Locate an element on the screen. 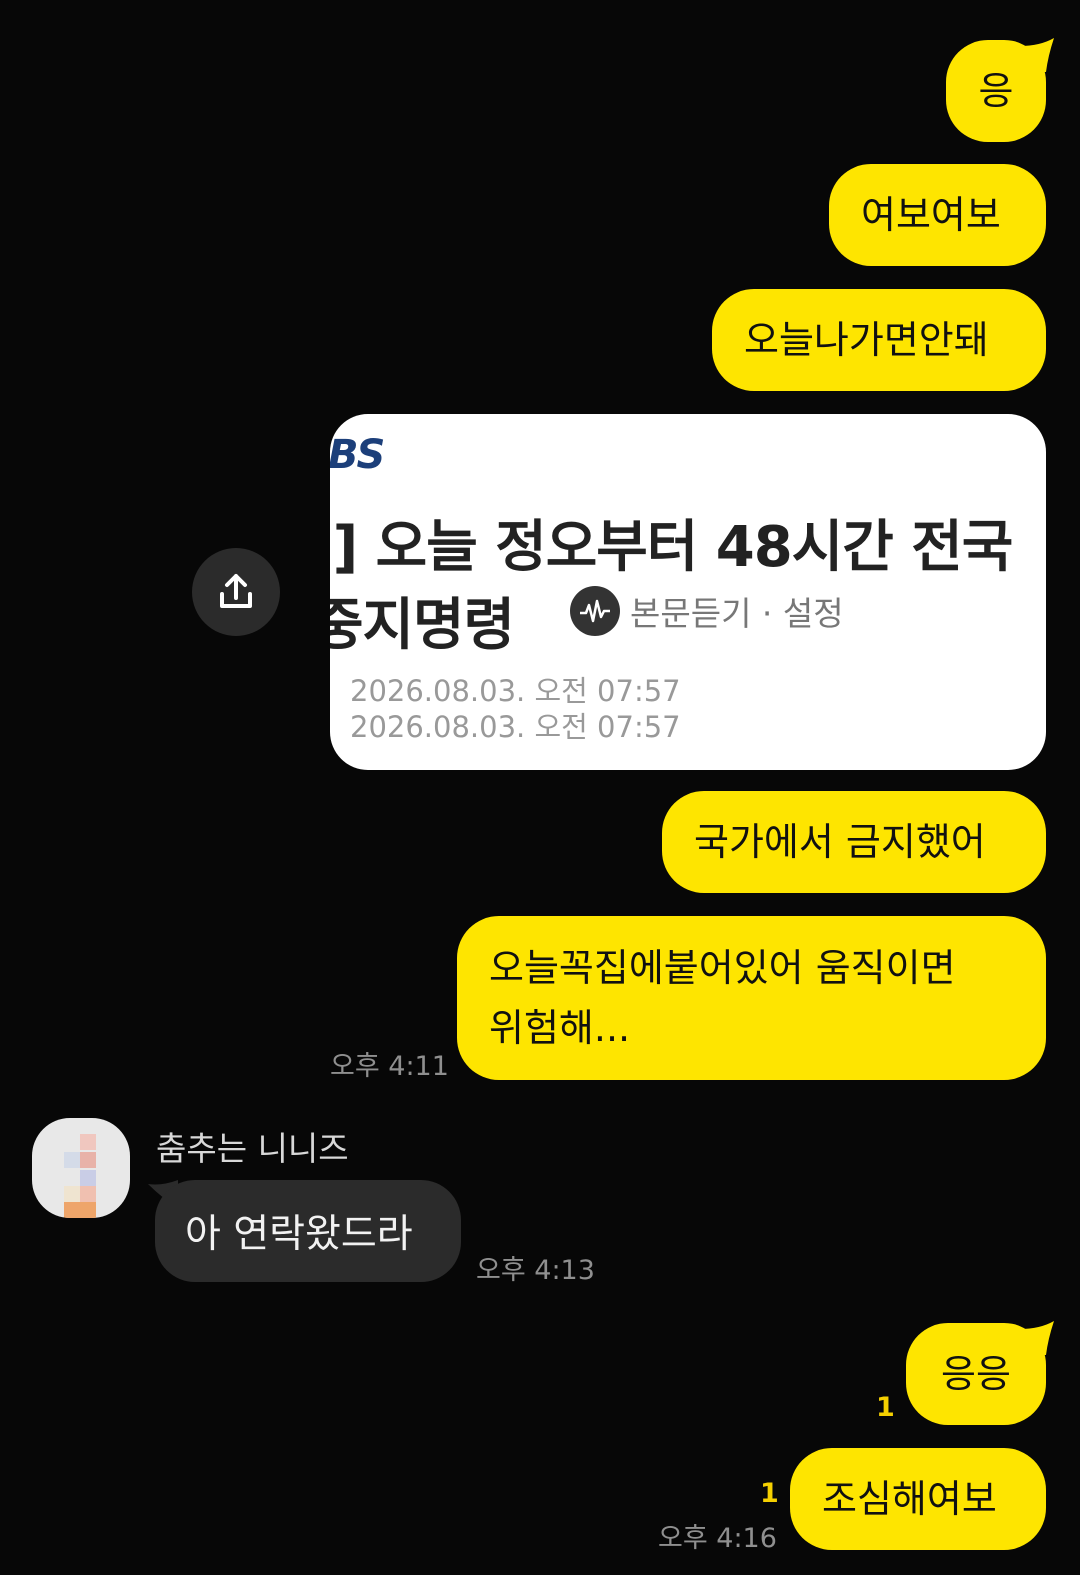 The image size is (1080, 1575). message-time: 오후 4:13 is located at coordinates (535, 1270).